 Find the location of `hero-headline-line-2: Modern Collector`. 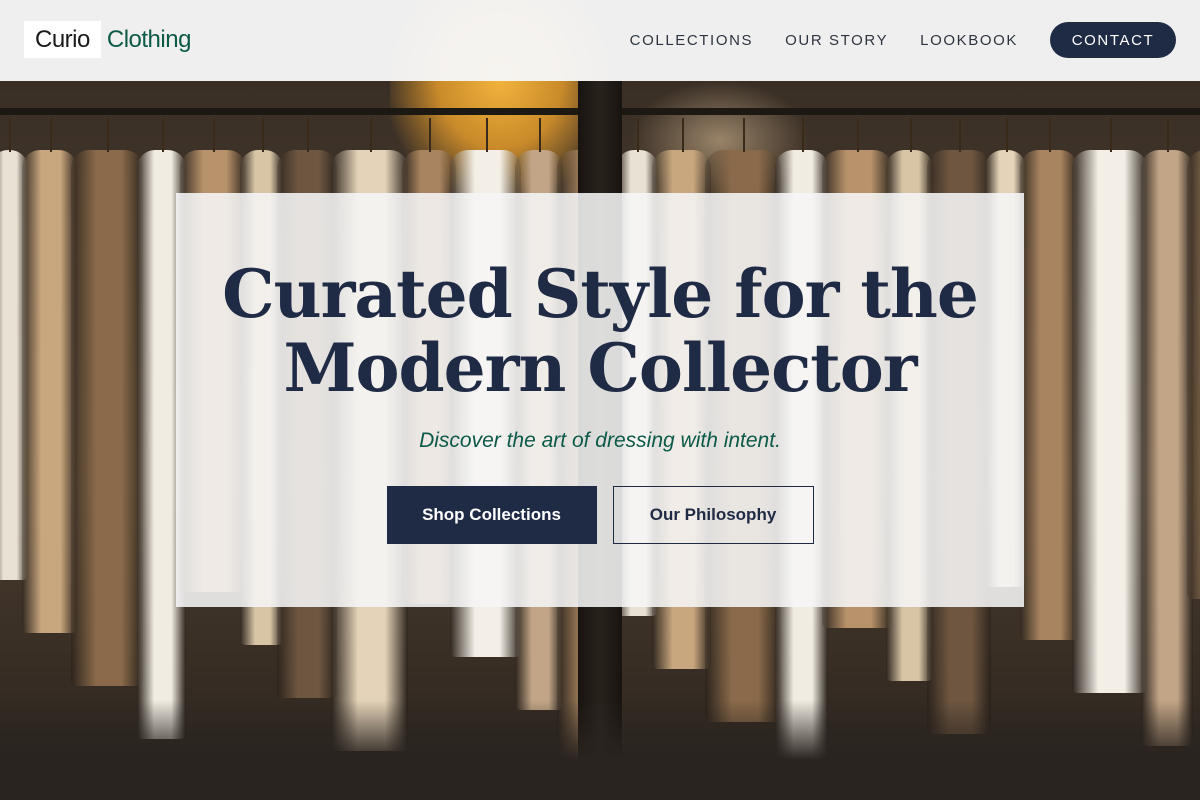

hero-headline-line-2: Modern Collector is located at coordinates (600, 368).